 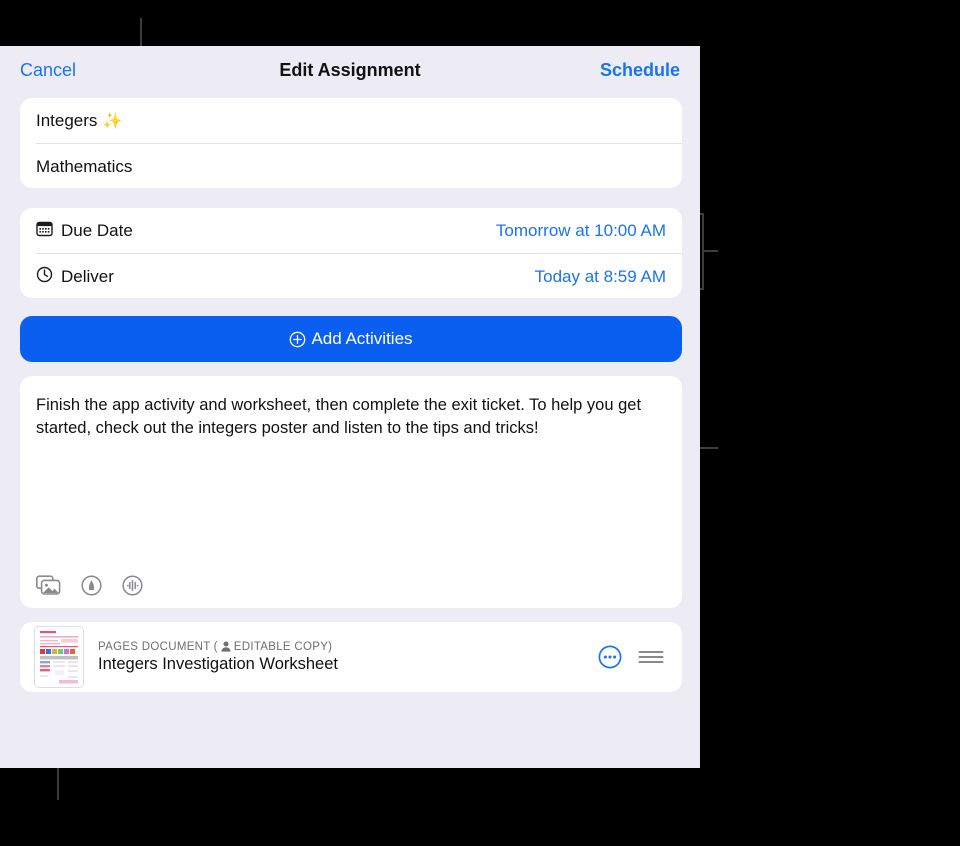 I want to click on clock-icon, so click(x=44, y=277).